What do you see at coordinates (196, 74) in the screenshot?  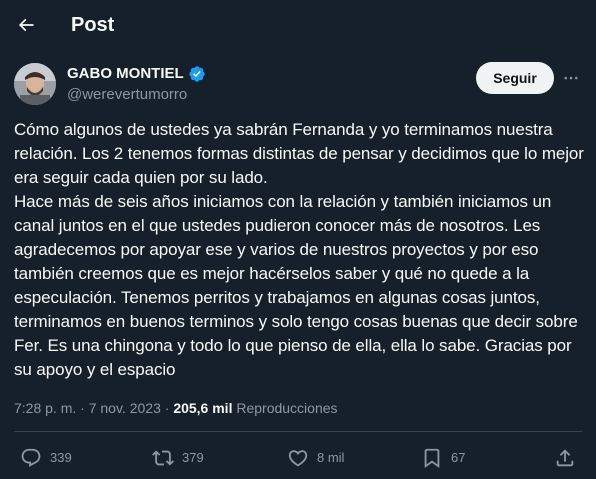 I see `verified-badge-icon` at bounding box center [196, 74].